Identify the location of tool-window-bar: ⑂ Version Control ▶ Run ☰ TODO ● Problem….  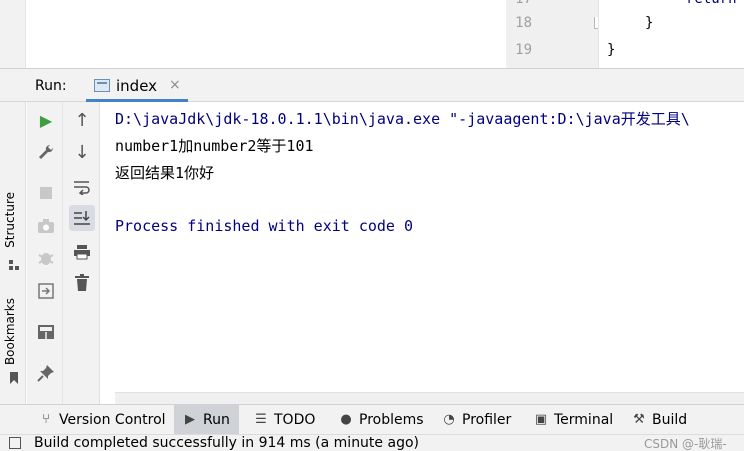
(372, 419).